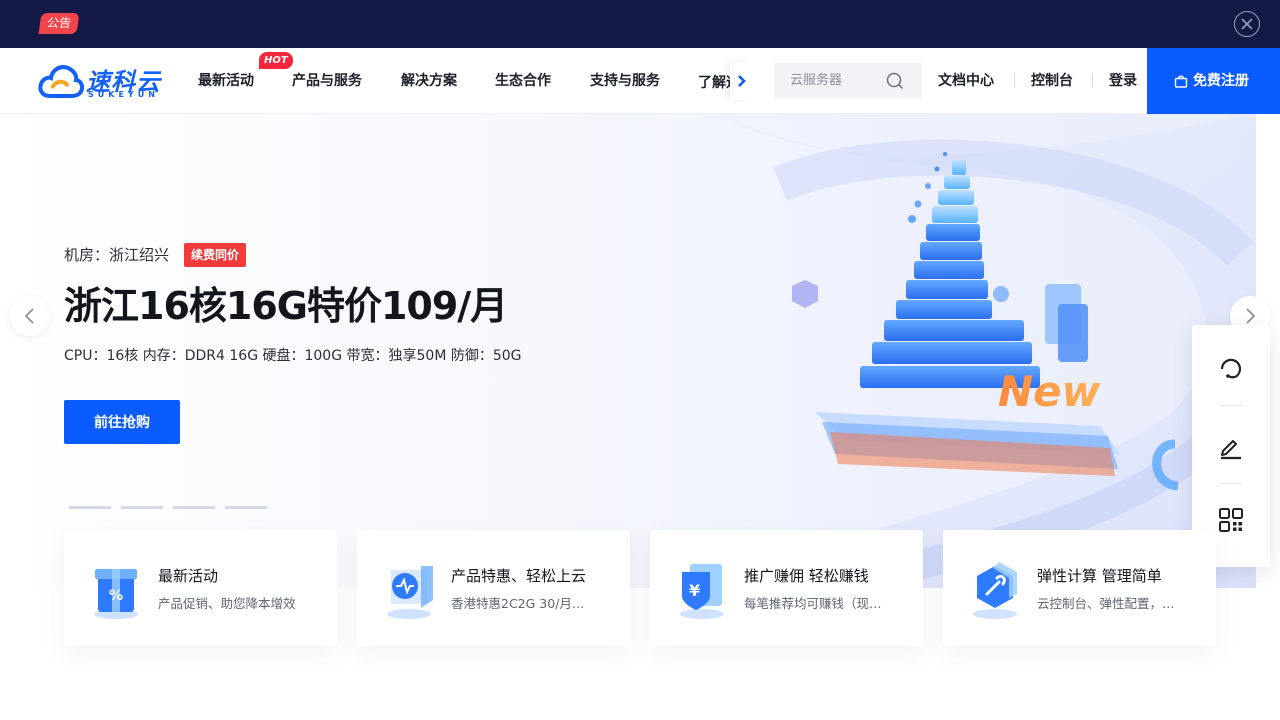  Describe the element at coordinates (286, 306) in the screenshot. I see `hero-title: 浙江16核16G特价109/月` at that location.